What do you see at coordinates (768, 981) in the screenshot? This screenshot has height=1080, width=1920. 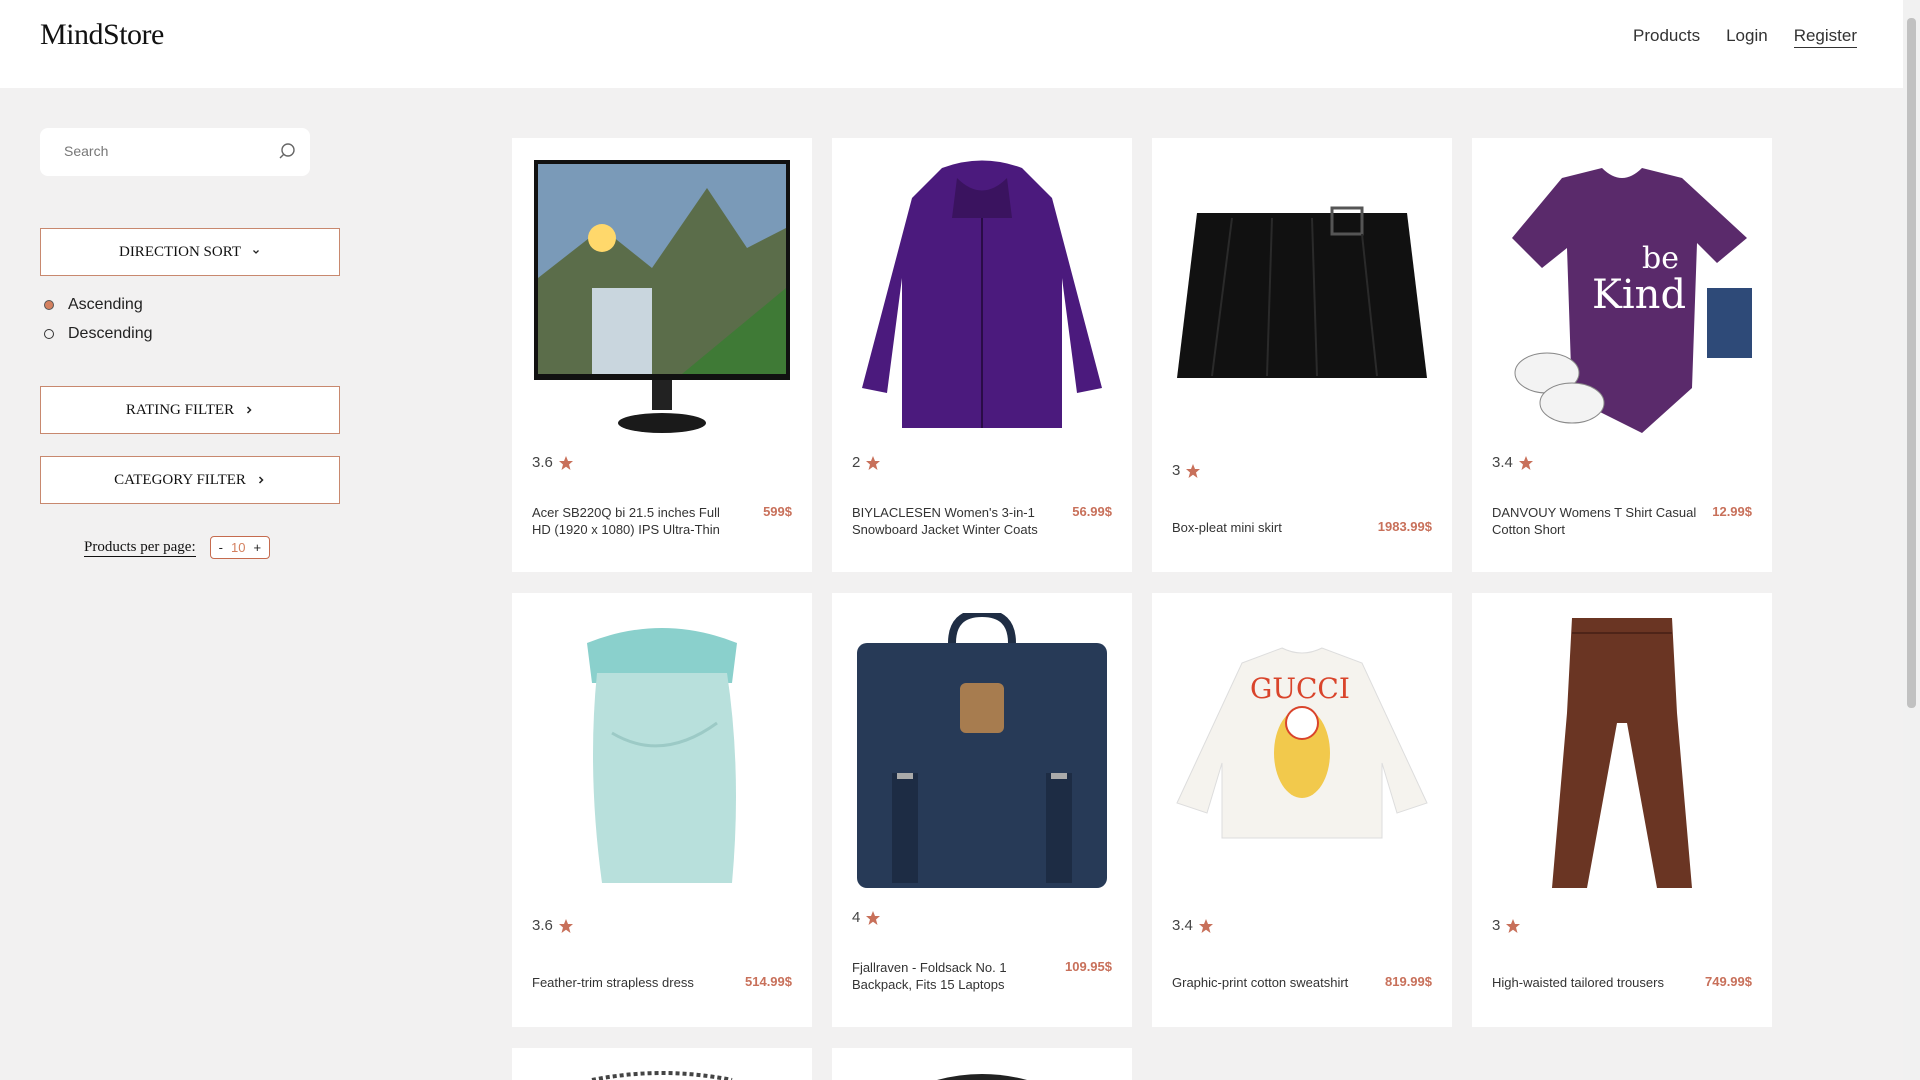 I see `product-price: 514.99$` at bounding box center [768, 981].